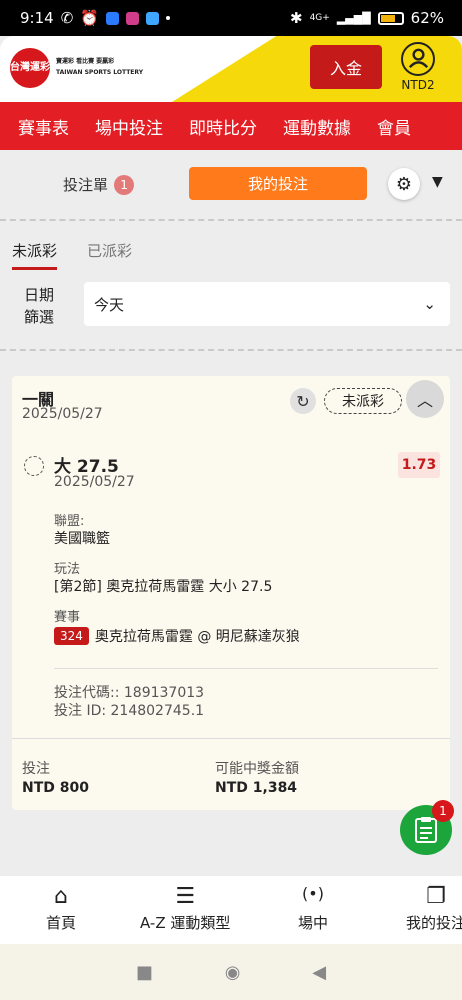 The height and width of the screenshot is (1000, 462). What do you see at coordinates (67, 569) in the screenshot?
I see `market-label: 玩法` at bounding box center [67, 569].